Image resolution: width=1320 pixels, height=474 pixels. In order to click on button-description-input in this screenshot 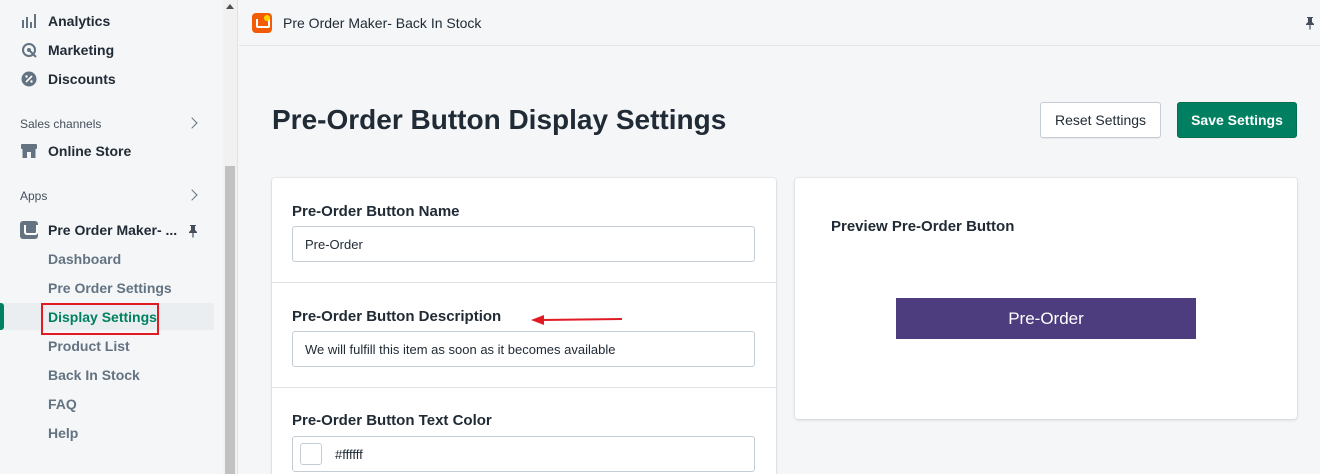, I will do `click(523, 349)`.